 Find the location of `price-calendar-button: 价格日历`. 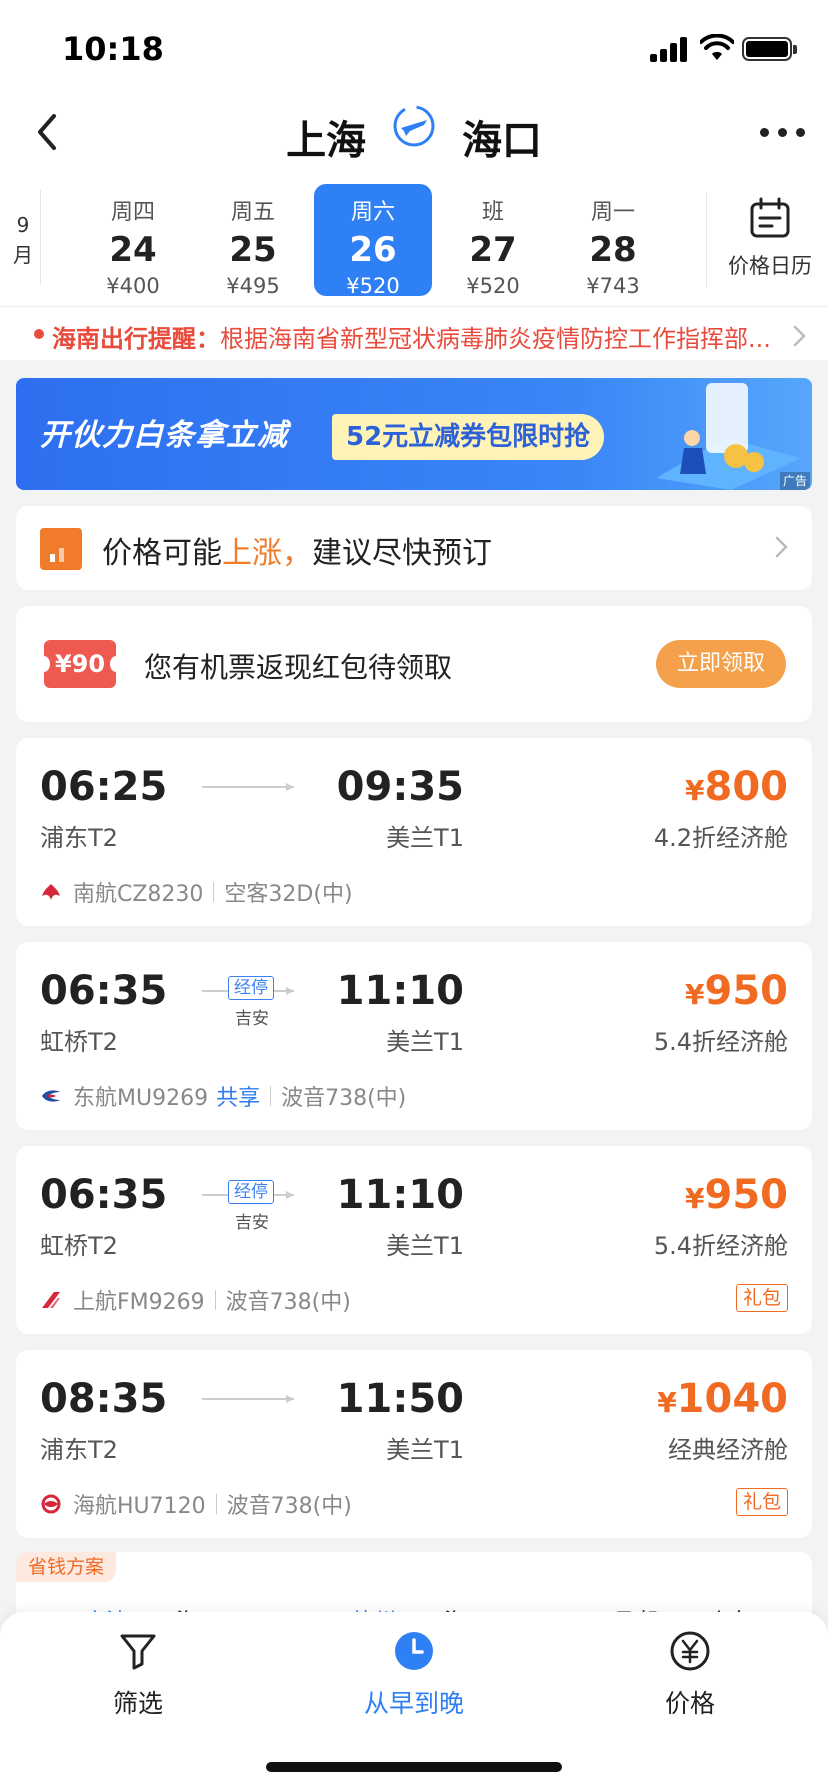

price-calendar-button: 价格日历 is located at coordinates (770, 246).